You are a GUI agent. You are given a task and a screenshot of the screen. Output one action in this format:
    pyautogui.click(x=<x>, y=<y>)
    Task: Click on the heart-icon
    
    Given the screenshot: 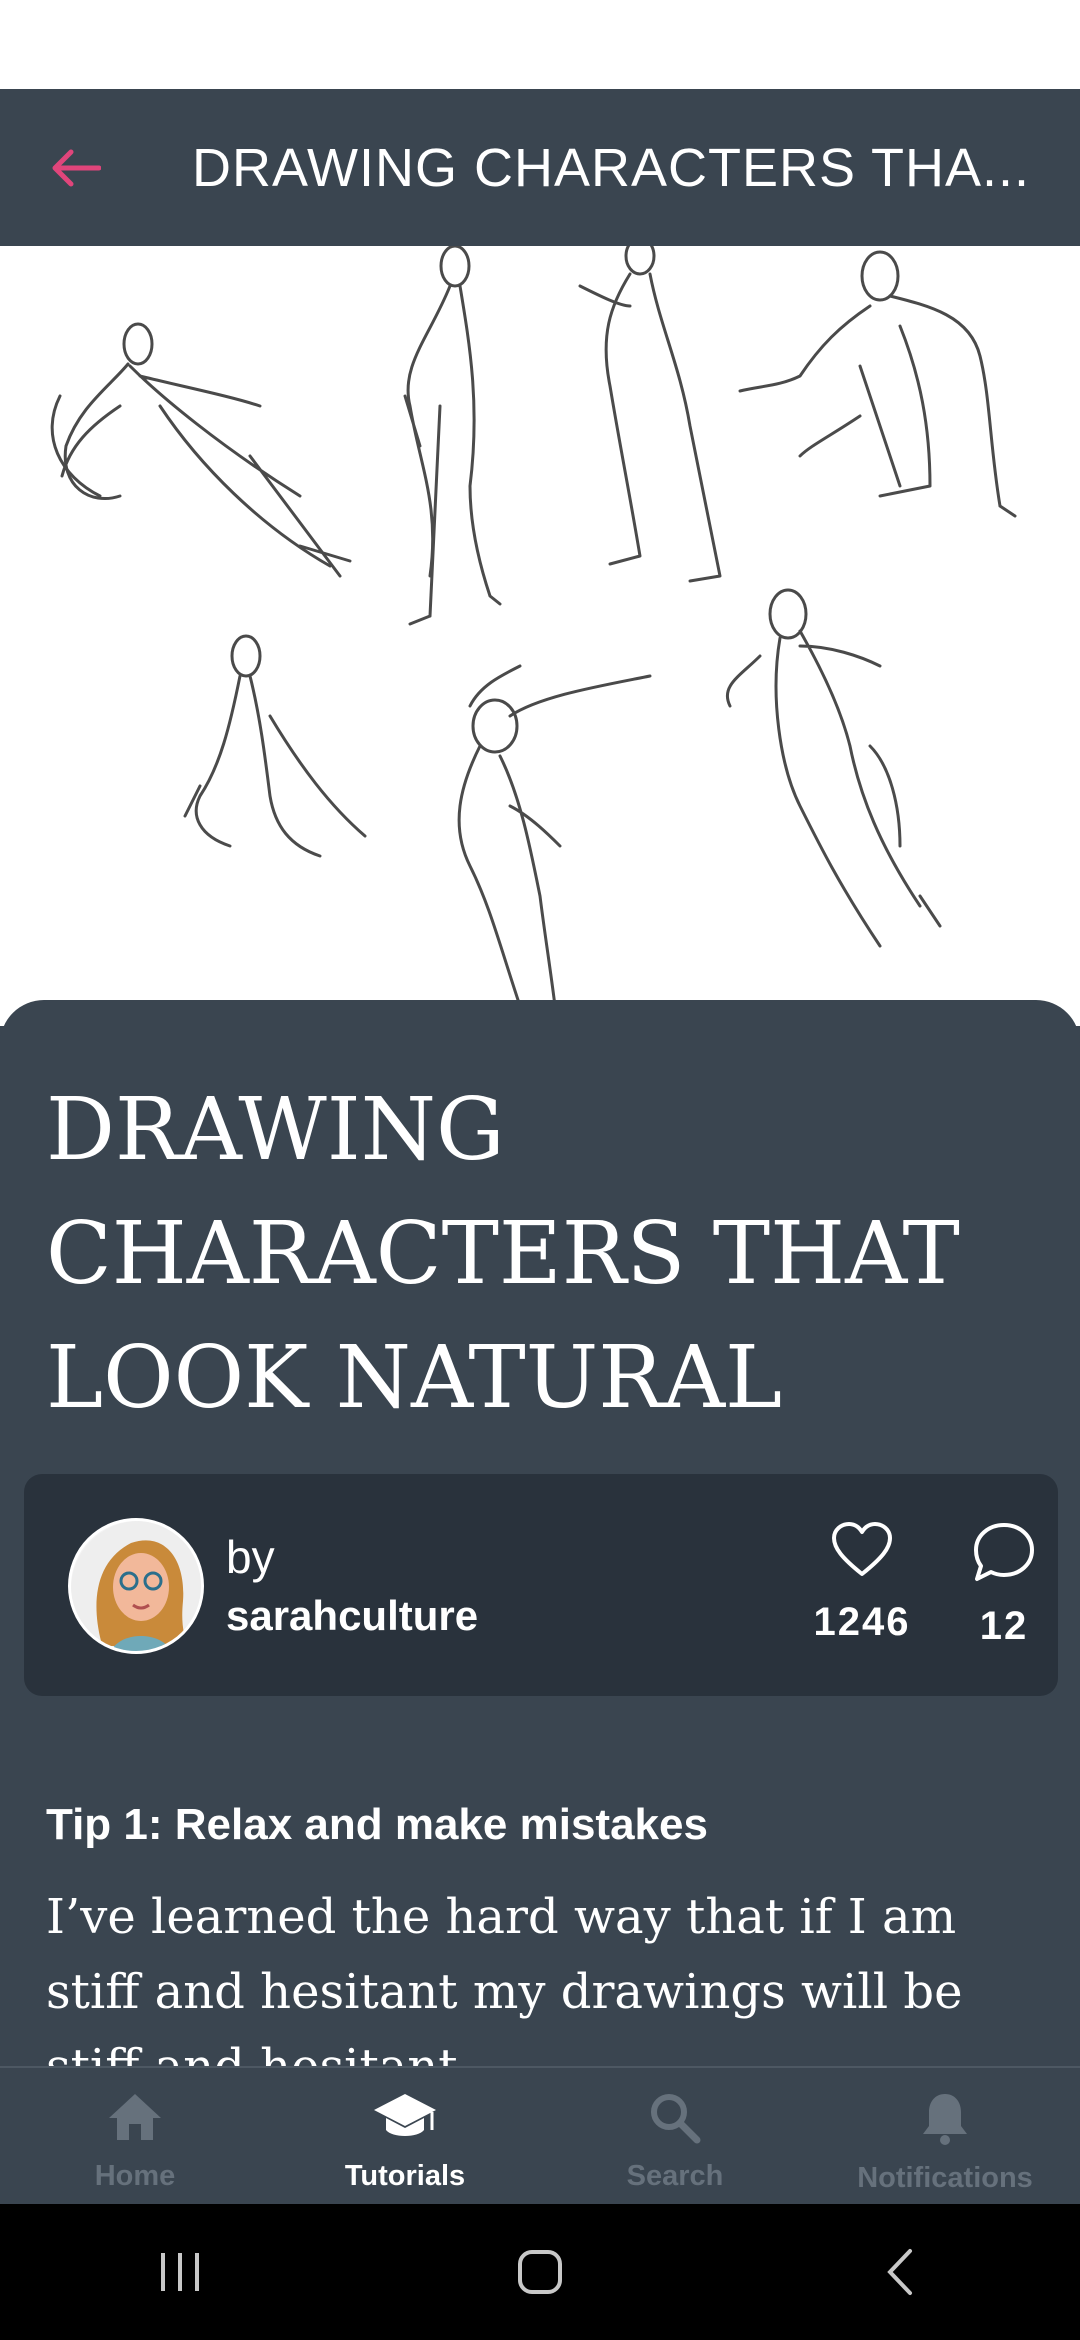 What is the action you would take?
    pyautogui.click(x=862, y=1549)
    